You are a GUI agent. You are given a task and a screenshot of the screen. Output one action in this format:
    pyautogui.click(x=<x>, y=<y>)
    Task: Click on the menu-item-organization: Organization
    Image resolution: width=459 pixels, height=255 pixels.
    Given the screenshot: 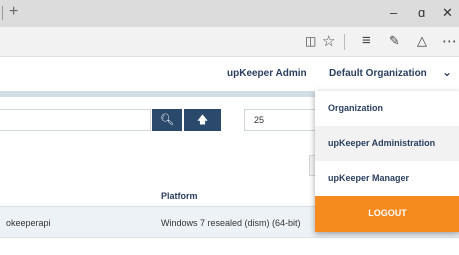 What is the action you would take?
    pyautogui.click(x=387, y=108)
    